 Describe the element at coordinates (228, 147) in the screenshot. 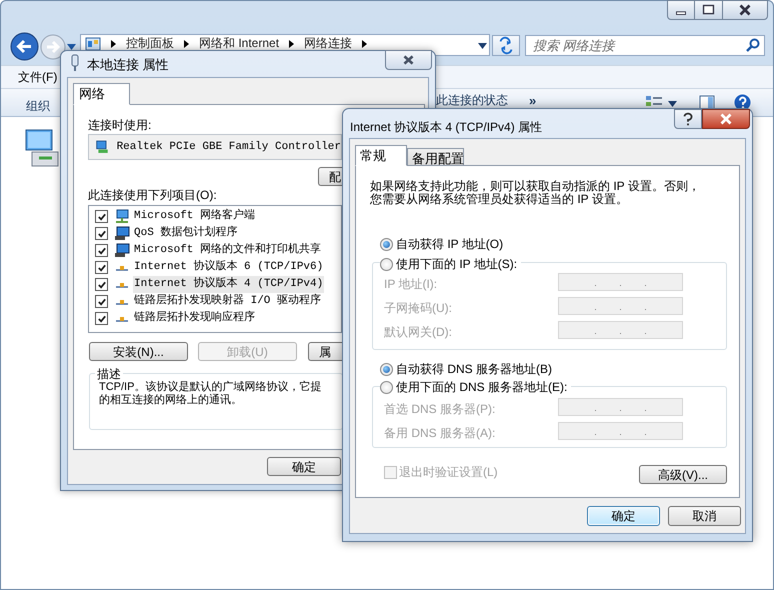

I see `adapter-name: Realtek PCIe GBE Family Controller` at that location.